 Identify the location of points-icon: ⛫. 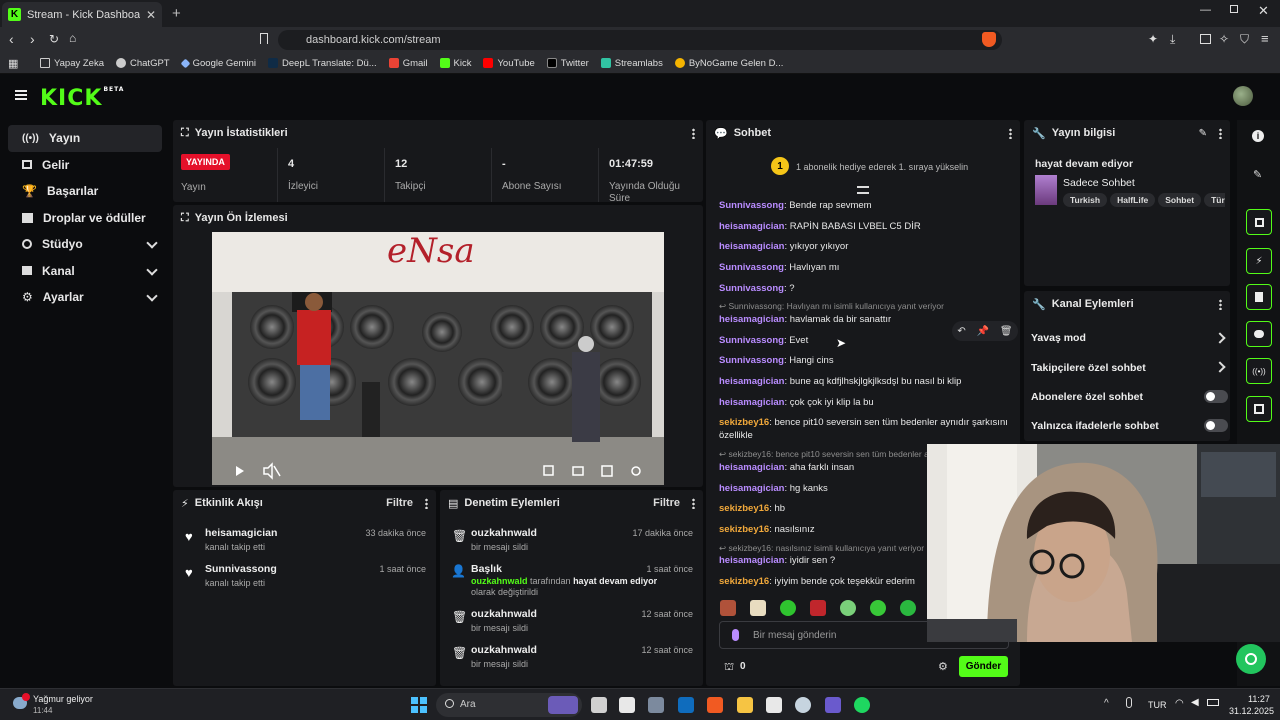
(729, 668).